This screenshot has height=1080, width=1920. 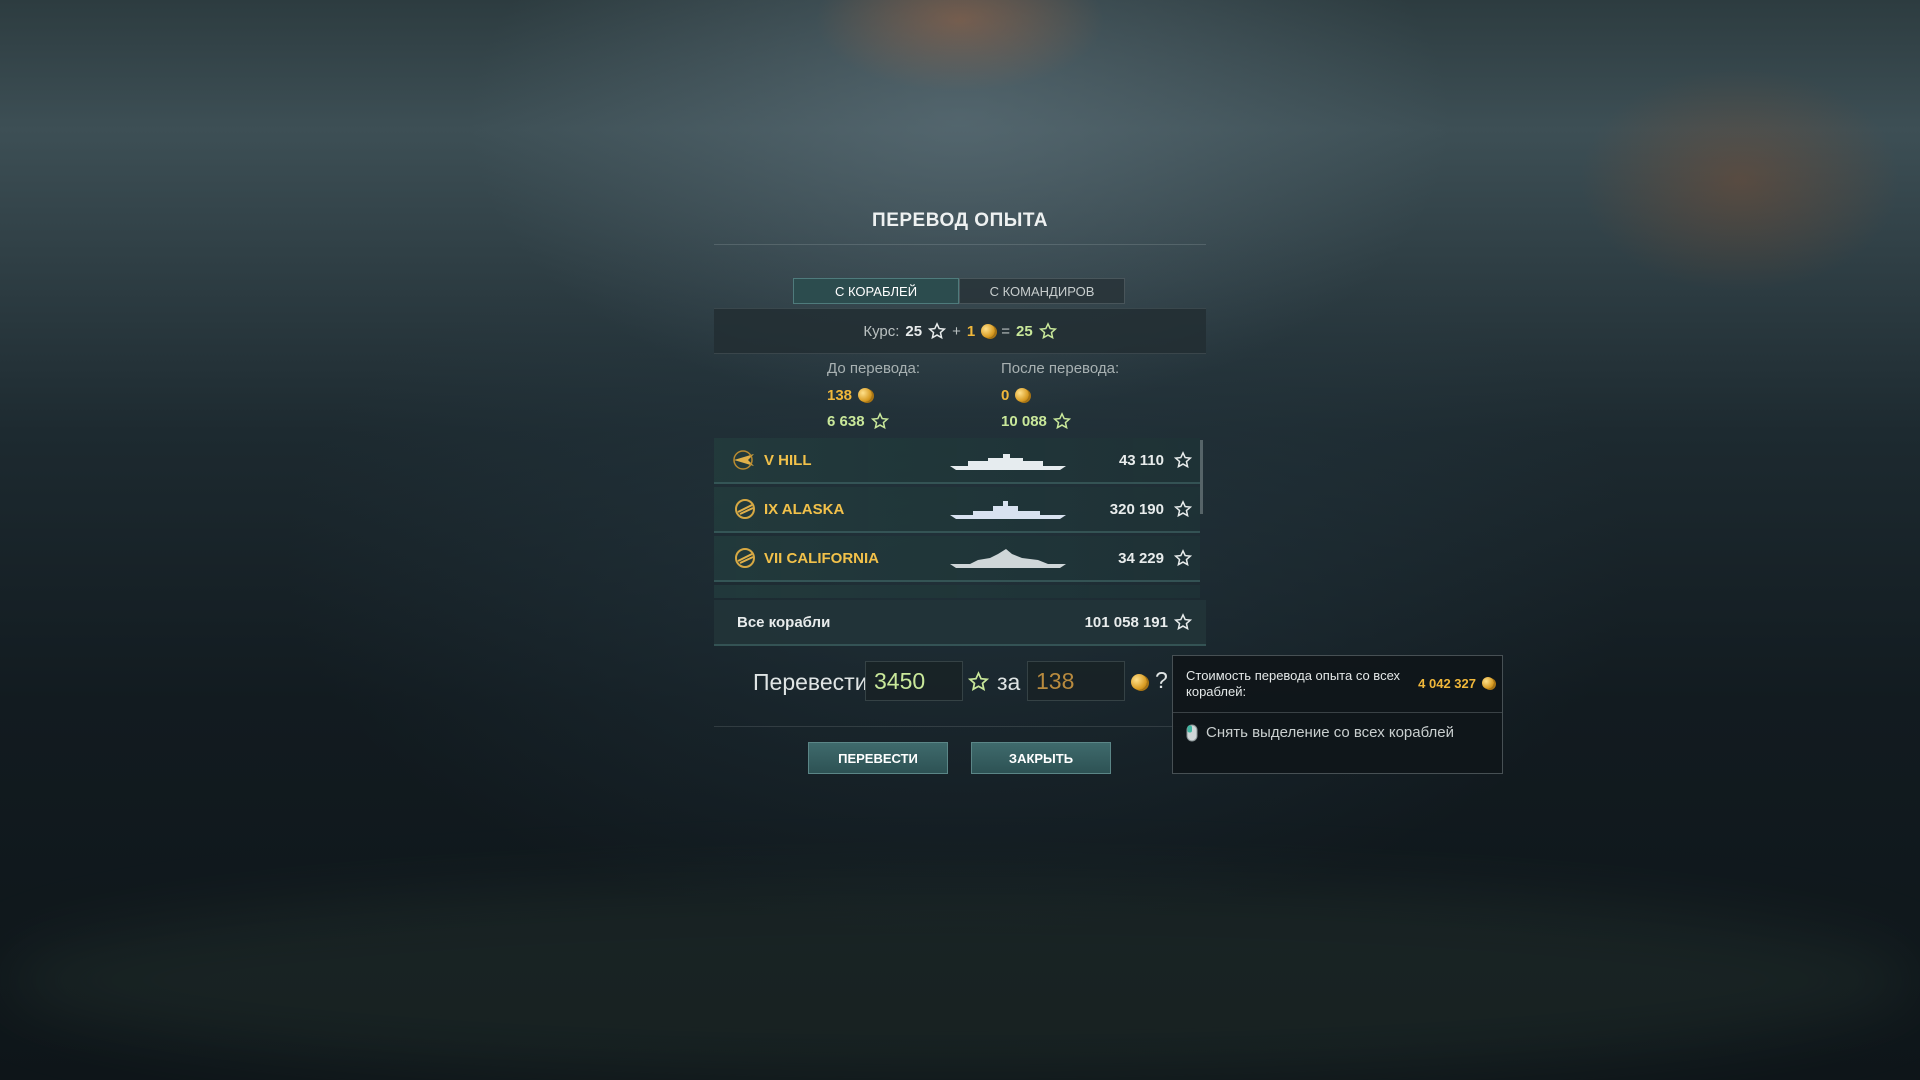 I want to click on dialog-title: ПЕРЕВОД ОПЫТА, so click(x=960, y=220).